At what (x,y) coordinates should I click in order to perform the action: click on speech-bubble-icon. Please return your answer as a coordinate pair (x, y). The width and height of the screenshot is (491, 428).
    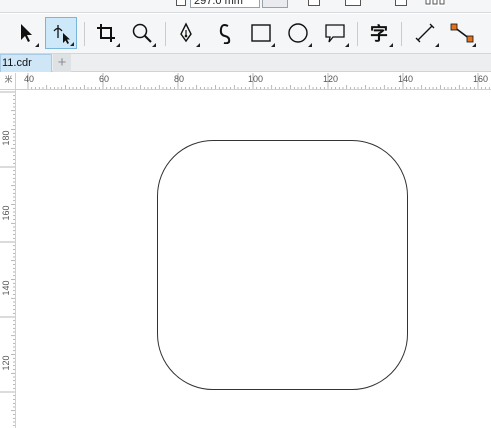
    Looking at the image, I should click on (335, 33).